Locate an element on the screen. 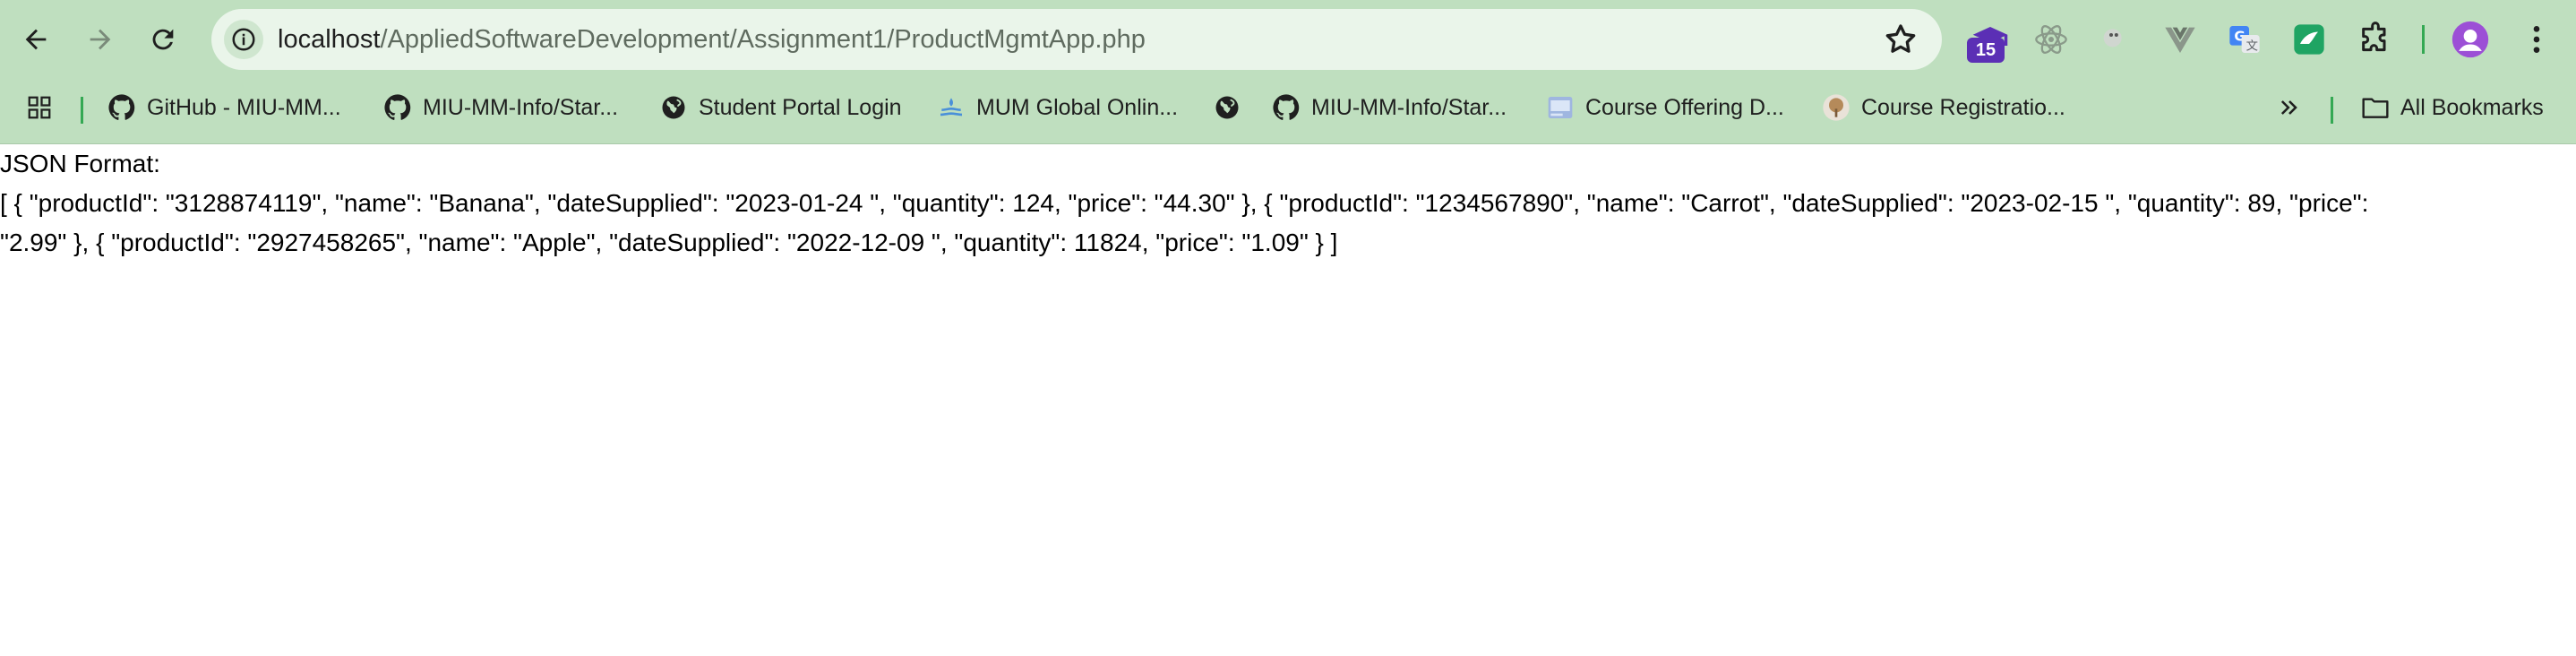 This screenshot has width=2576, height=656. apps-grid-button is located at coordinates (44, 108).